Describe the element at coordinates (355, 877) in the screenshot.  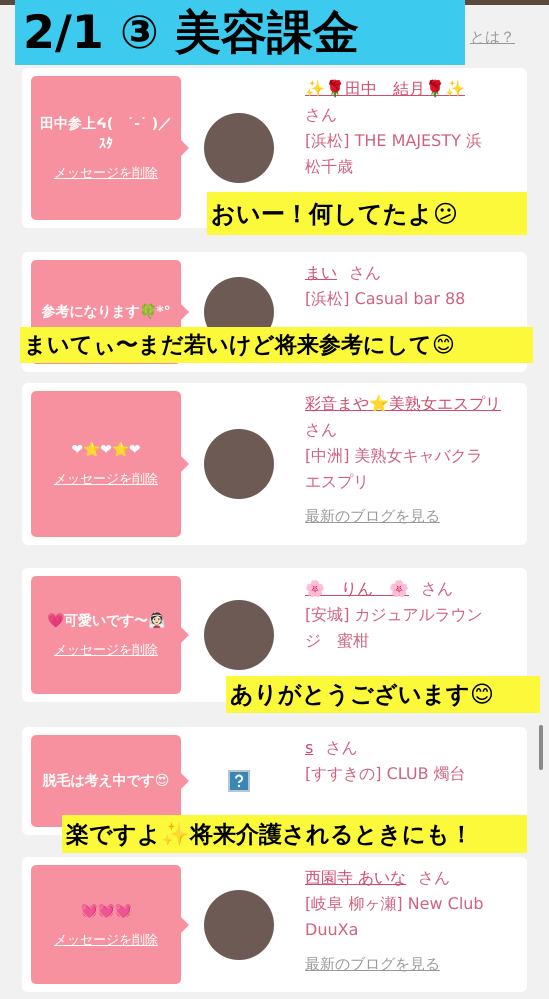
I see `name-link: 西園寺 あいな` at that location.